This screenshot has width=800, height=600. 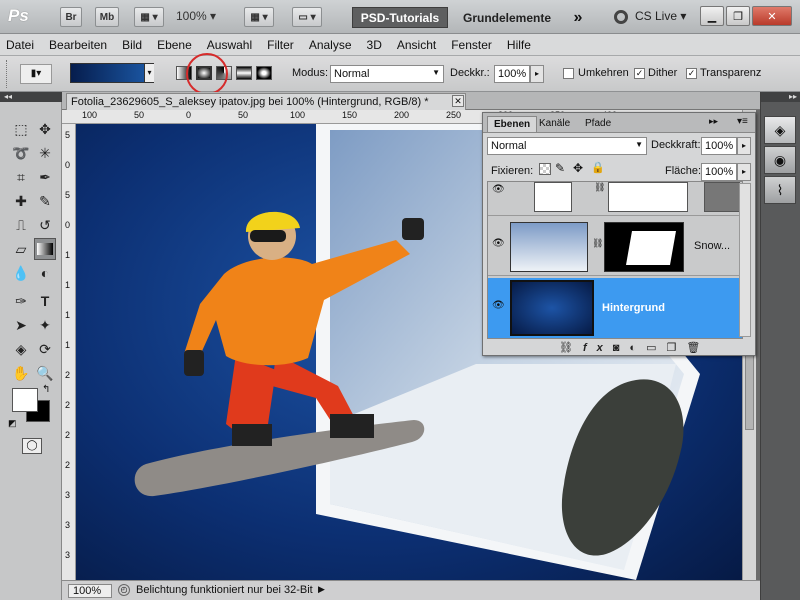 I want to click on link-layers-icon: ⛓, so click(x=571, y=348).